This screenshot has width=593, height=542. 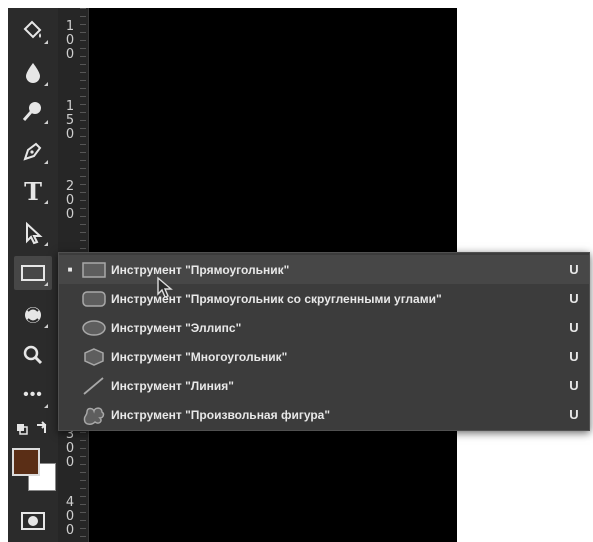 What do you see at coordinates (33, 521) in the screenshot?
I see `quick-mask-icon` at bounding box center [33, 521].